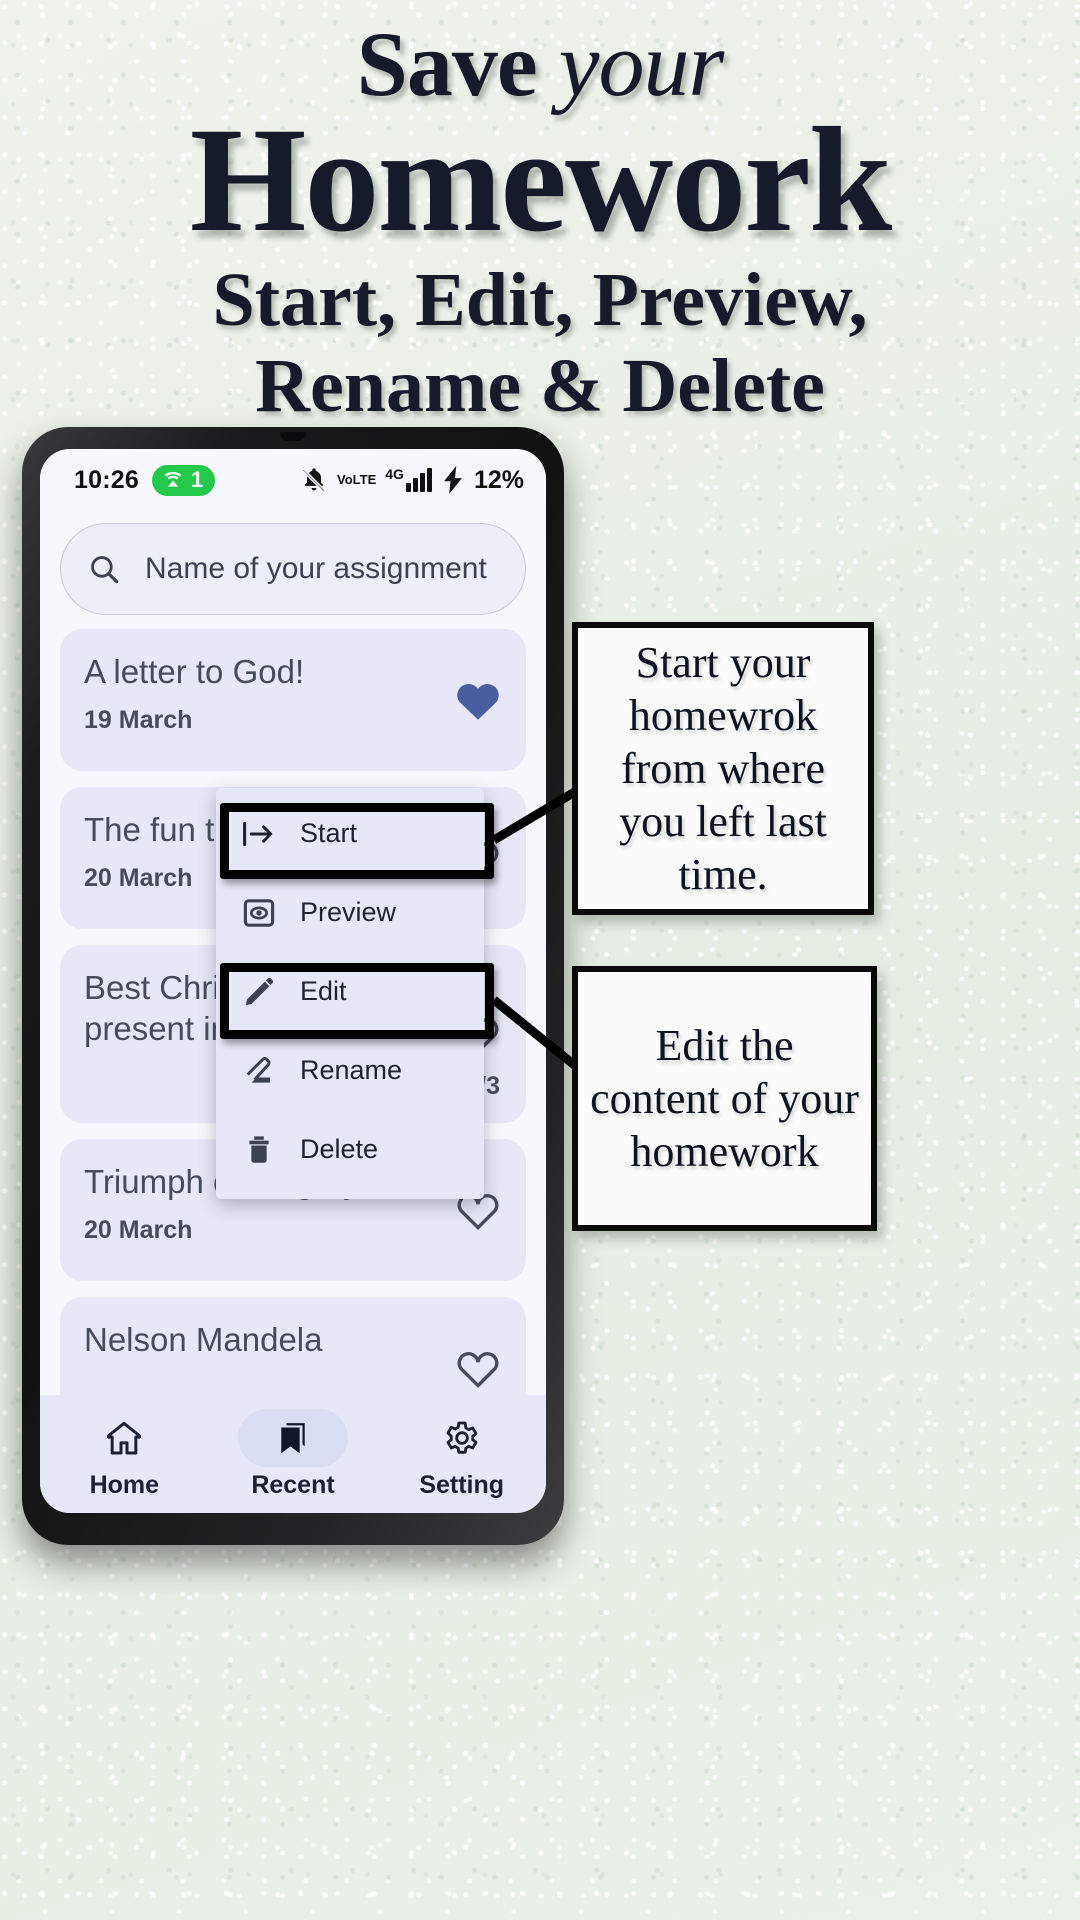 This screenshot has width=1080, height=1920. I want to click on assignment-card-body: A letter to God! 19 March, so click(263, 693).